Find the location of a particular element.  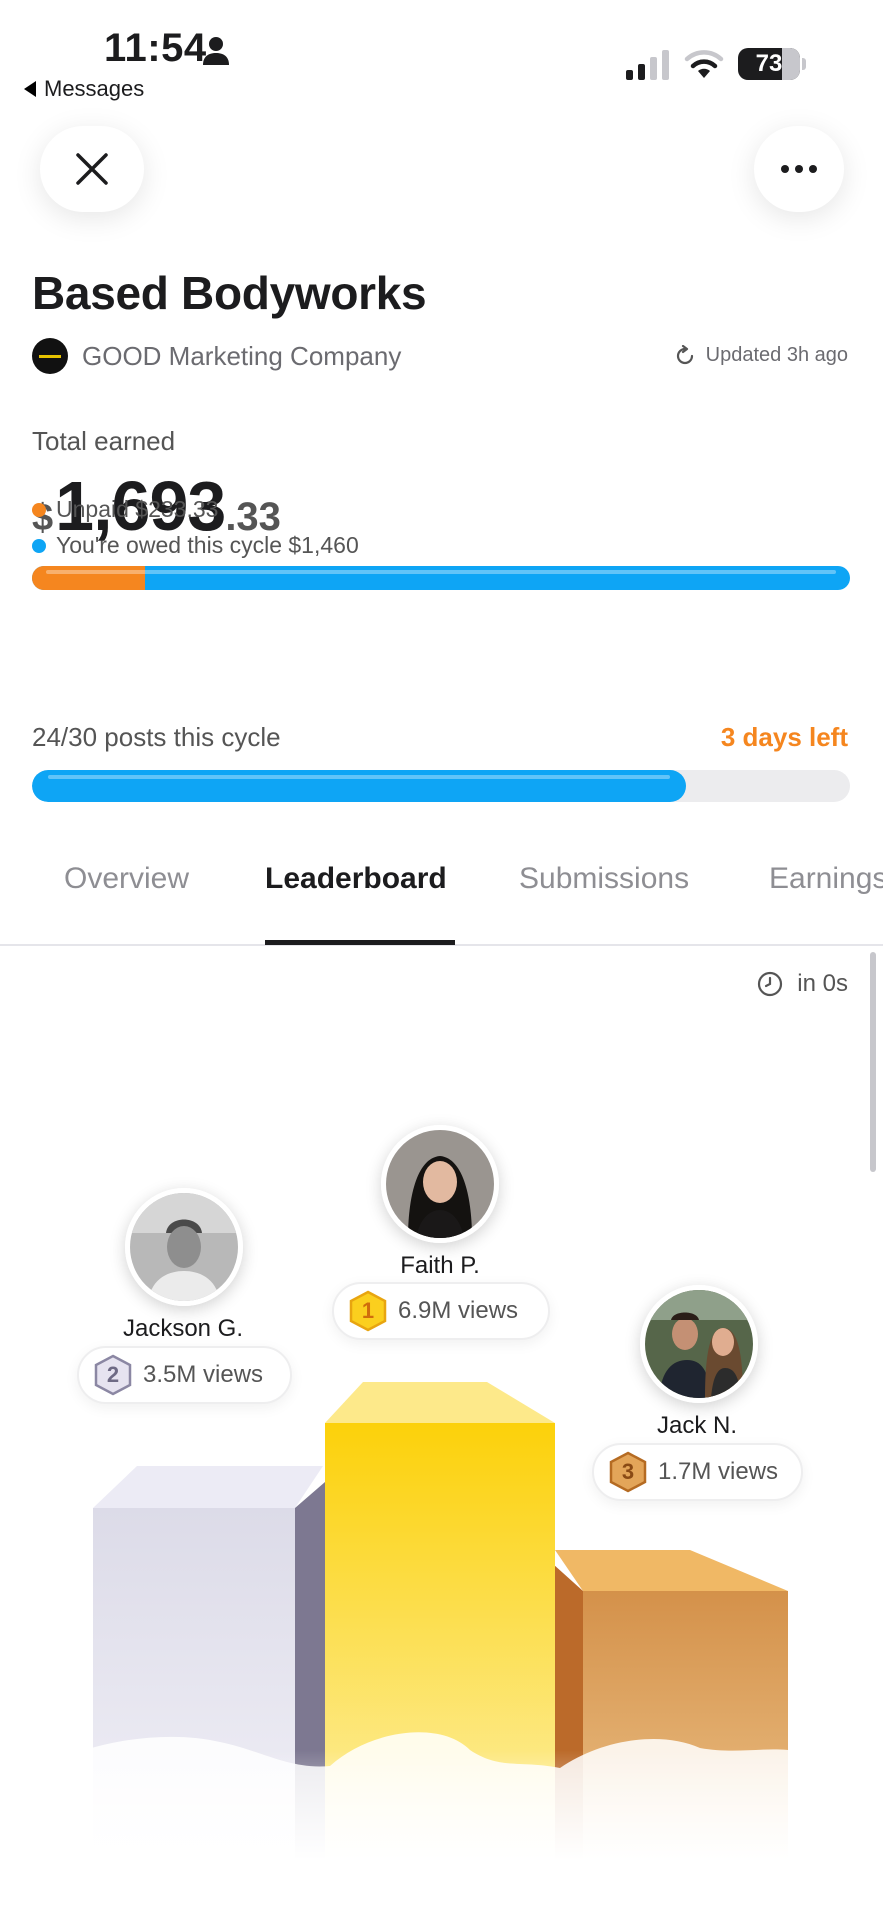

countdown-label: in 0s is located at coordinates (822, 983).